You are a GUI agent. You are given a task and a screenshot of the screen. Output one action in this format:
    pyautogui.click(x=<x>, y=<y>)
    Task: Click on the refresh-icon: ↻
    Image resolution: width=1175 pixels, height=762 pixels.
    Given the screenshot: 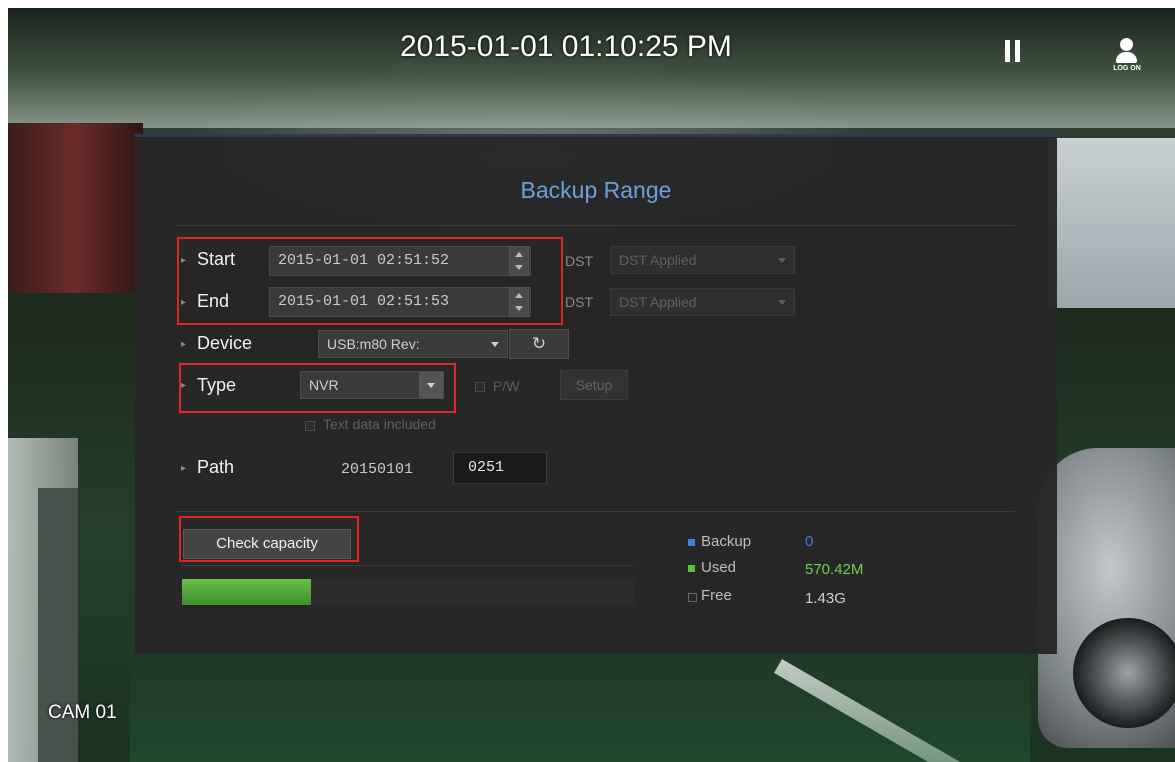 What is the action you would take?
    pyautogui.click(x=539, y=343)
    